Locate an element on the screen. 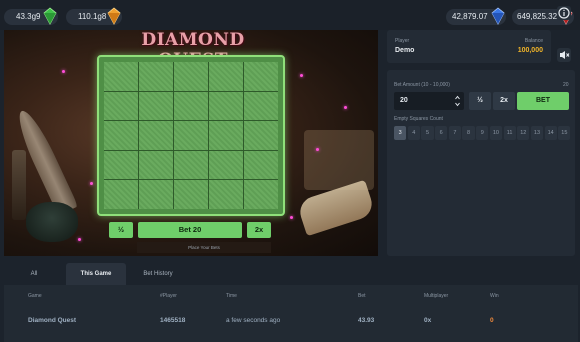 The image size is (580, 342). bet-amount-value: 20 is located at coordinates (404, 100).